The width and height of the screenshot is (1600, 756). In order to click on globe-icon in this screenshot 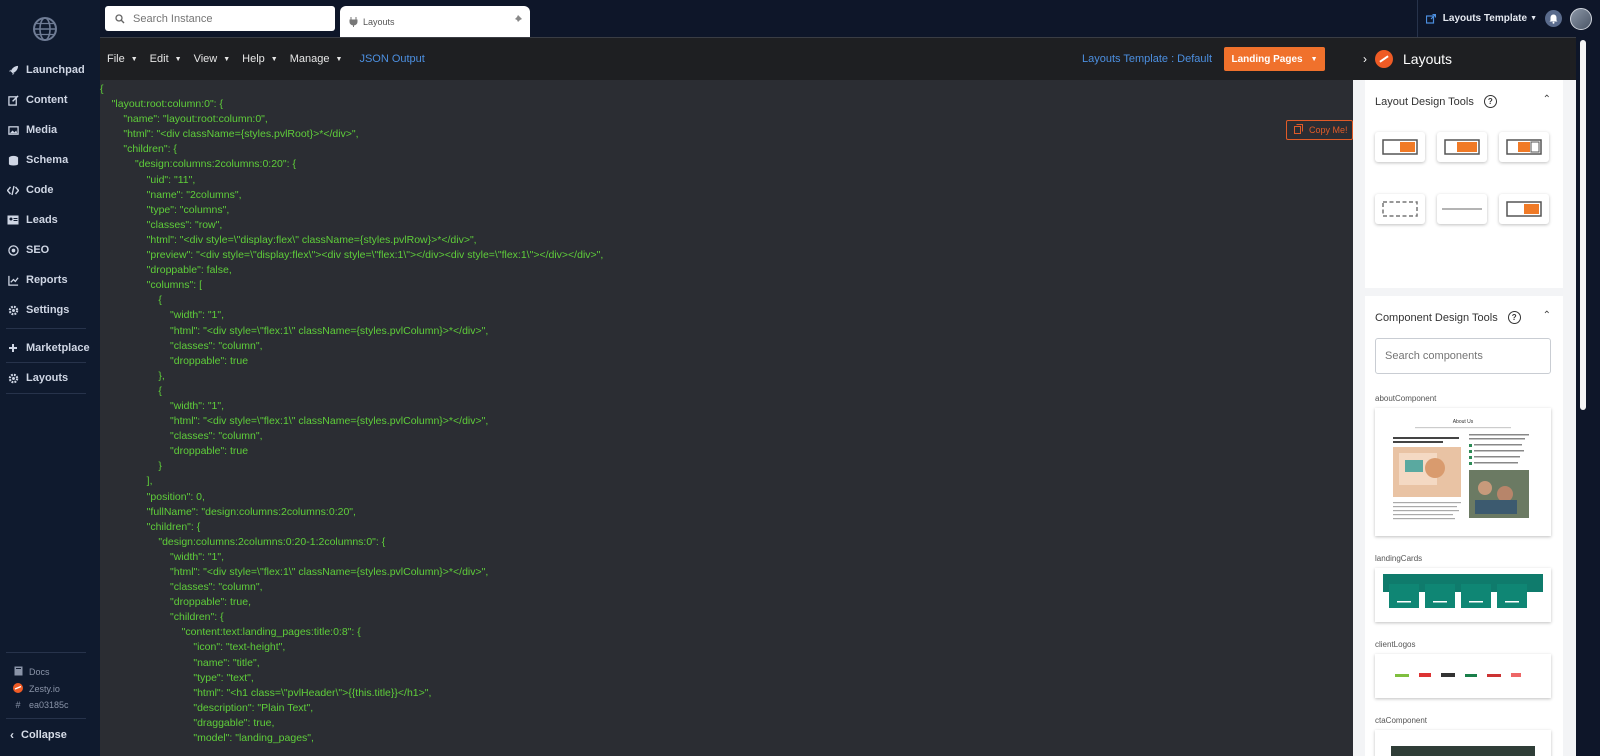, I will do `click(45, 29)`.